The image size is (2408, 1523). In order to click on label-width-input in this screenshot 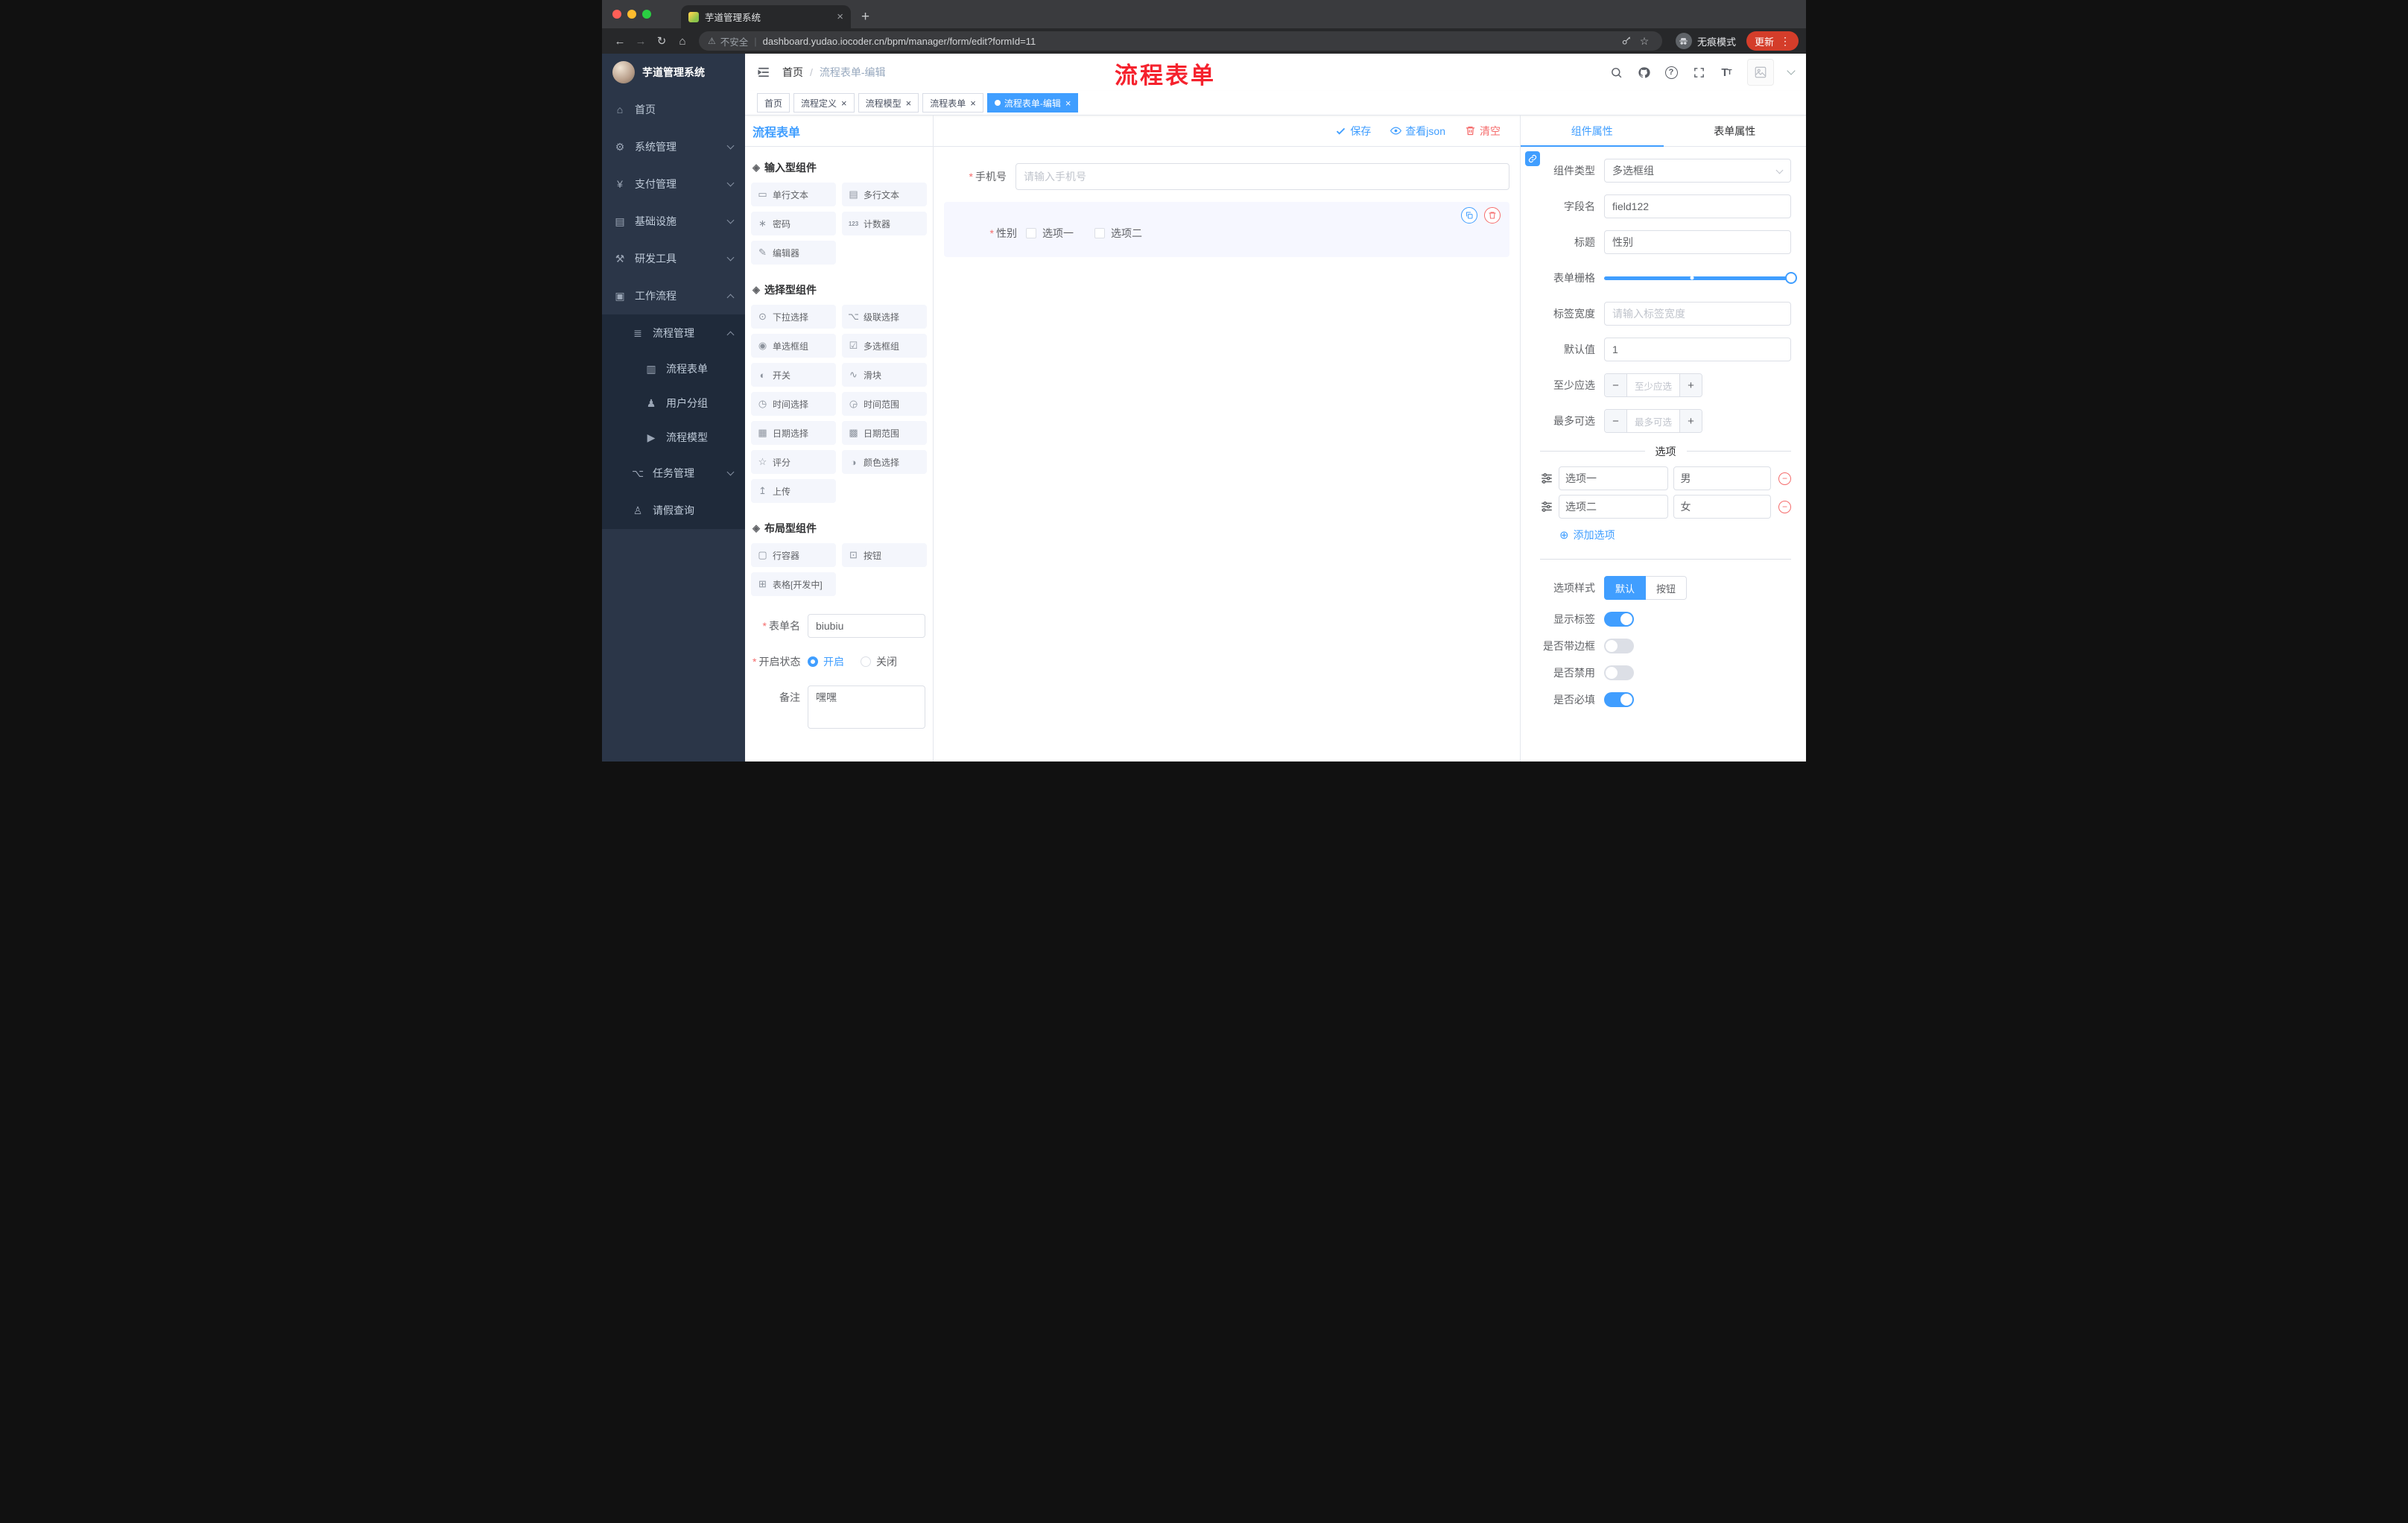, I will do `click(1697, 314)`.